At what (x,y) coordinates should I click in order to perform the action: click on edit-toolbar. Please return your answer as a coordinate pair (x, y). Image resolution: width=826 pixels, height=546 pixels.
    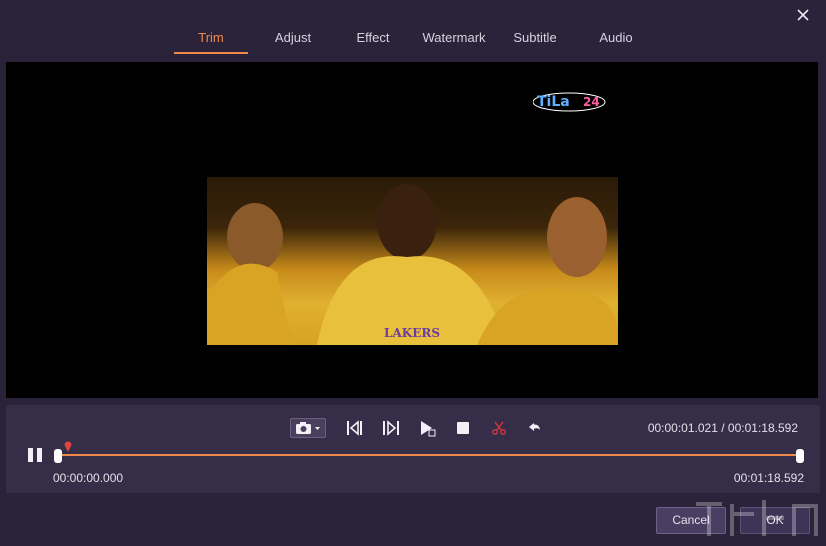
    Looking at the image, I should click on (425, 428).